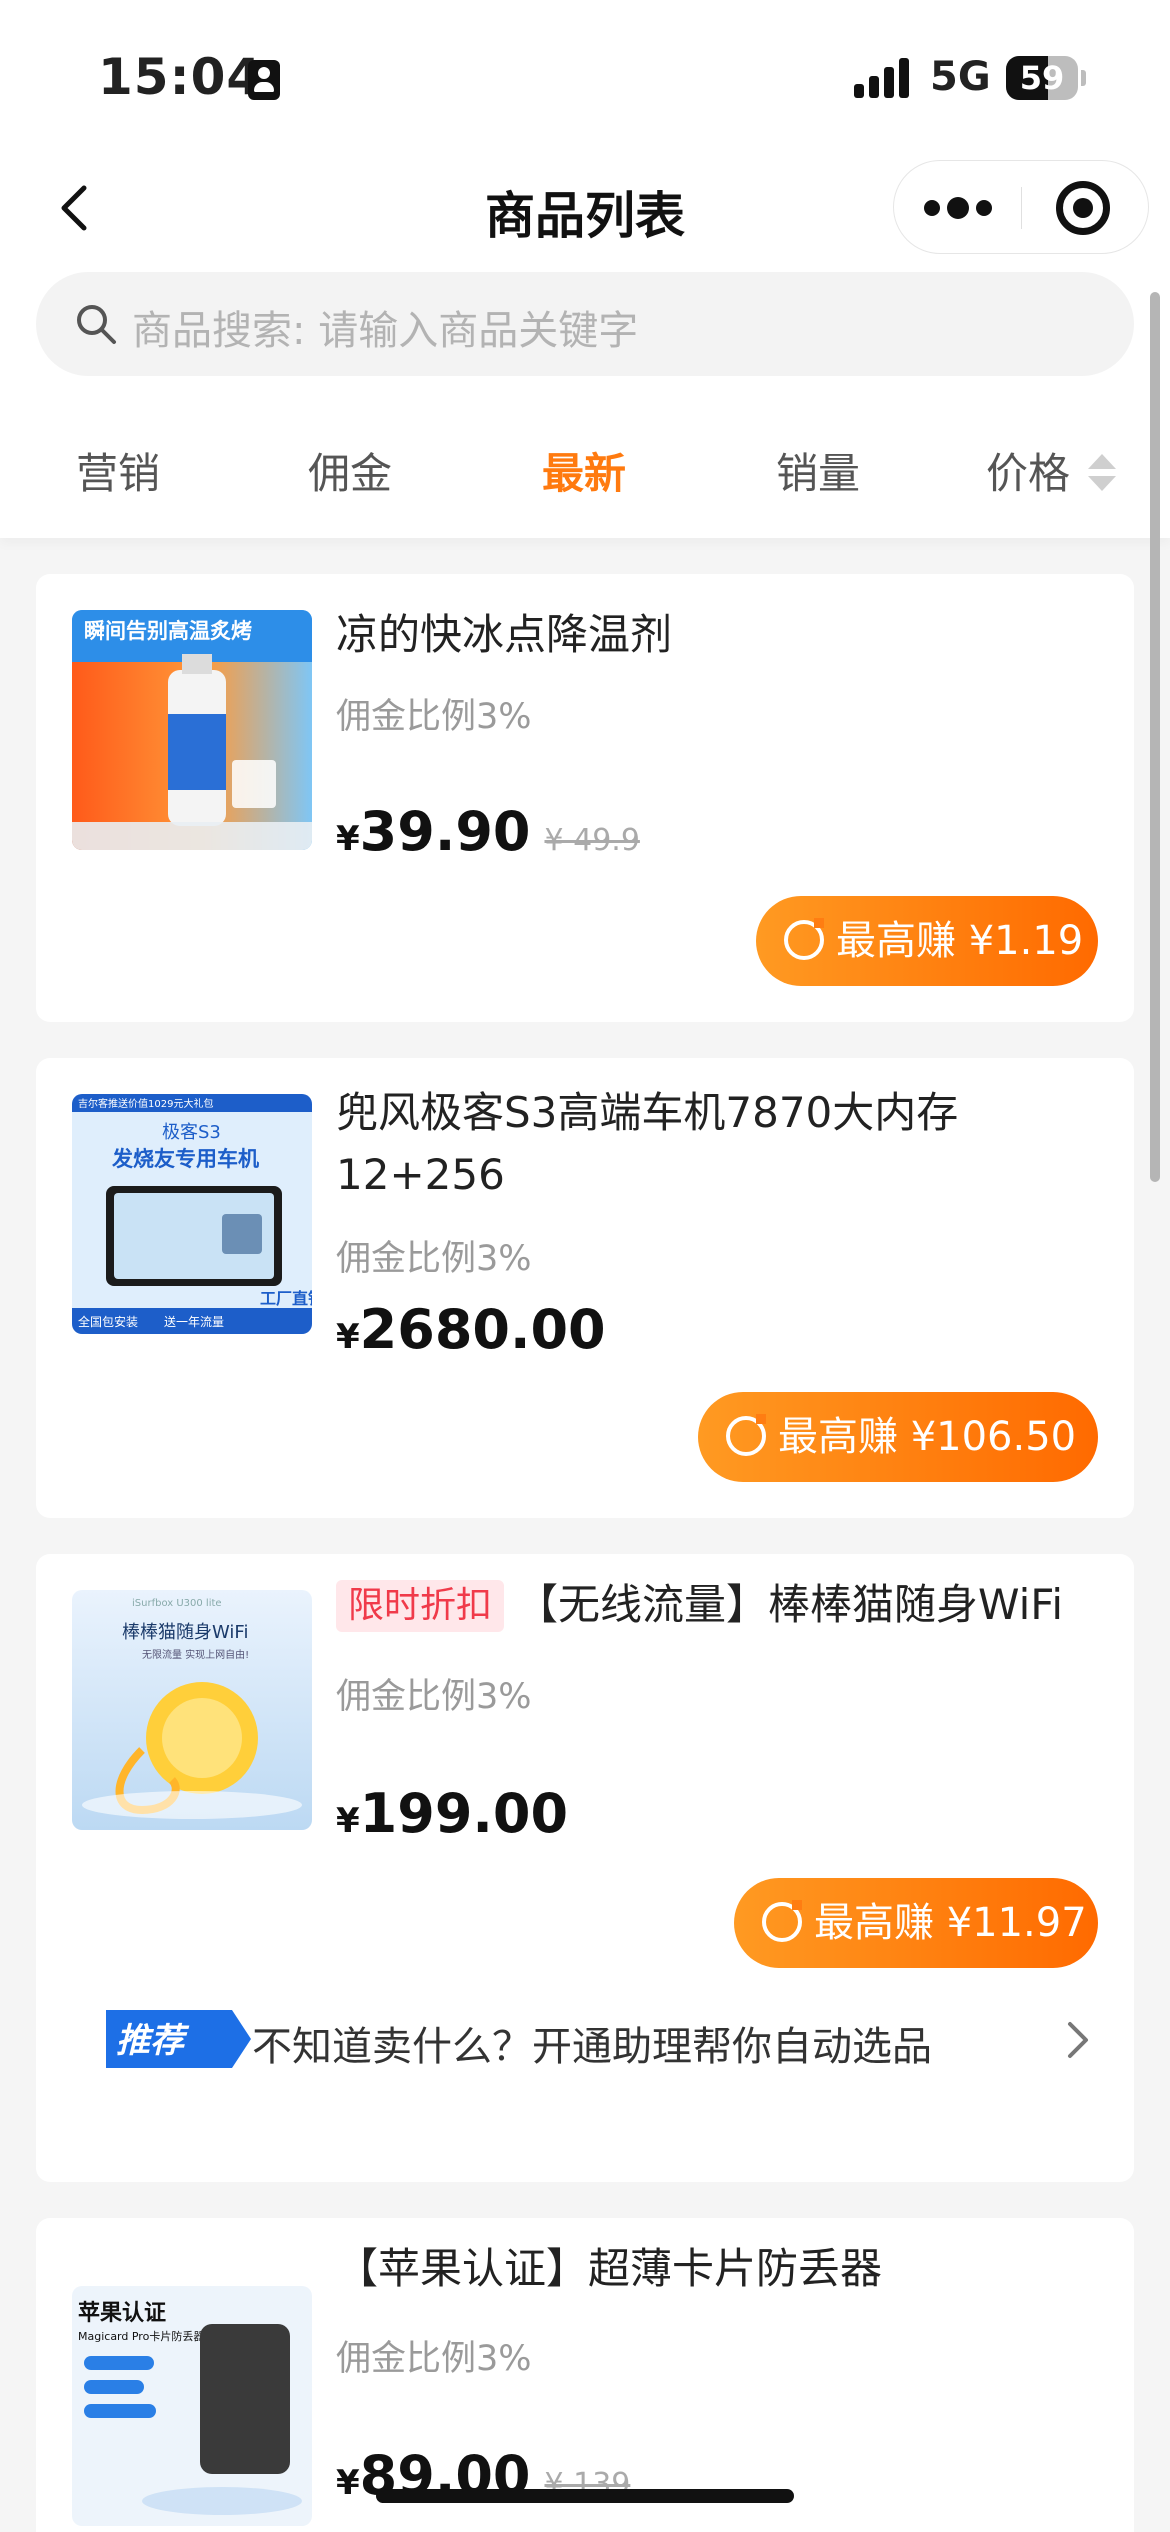  Describe the element at coordinates (108, 1321) in the screenshot. I see `image-footer-left: 全国包安装` at that location.